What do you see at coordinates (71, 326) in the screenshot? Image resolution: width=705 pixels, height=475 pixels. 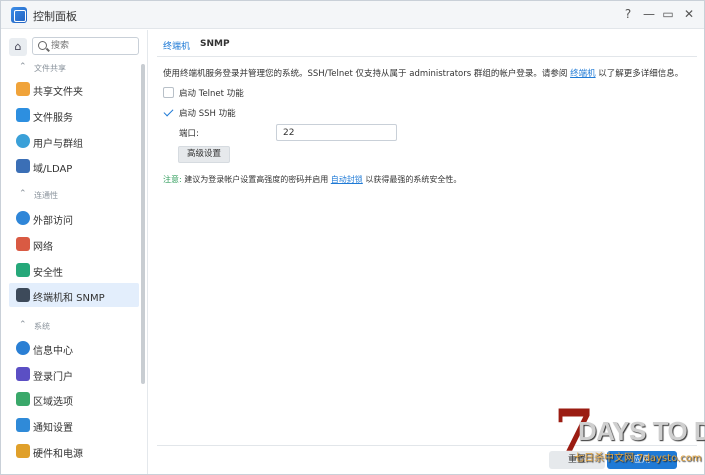 I see `group-header-system: ⌃ 系统` at bounding box center [71, 326].